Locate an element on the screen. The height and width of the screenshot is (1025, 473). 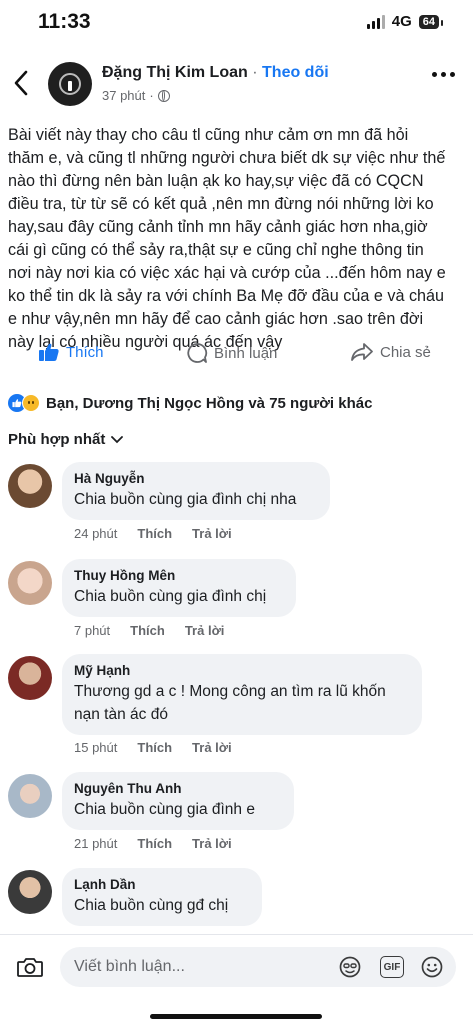
comment-text: Chia buồn cùng gđ chị is located at coordinates (151, 905).